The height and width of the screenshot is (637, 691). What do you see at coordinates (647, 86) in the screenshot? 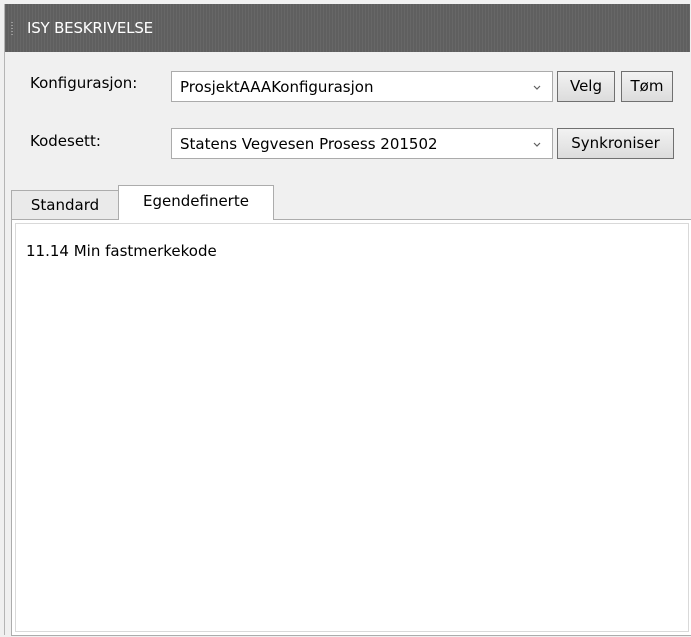
I see `tom-button: Tøm` at bounding box center [647, 86].